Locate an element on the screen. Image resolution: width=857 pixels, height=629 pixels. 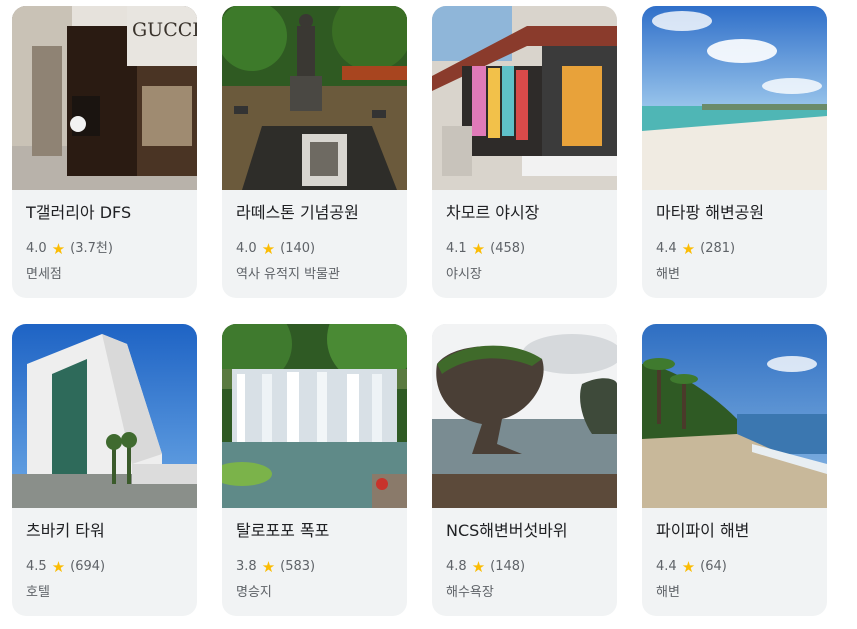
place-card: 탈로포포 폭포 3.8 ★ (583) 명승지 is located at coordinates (314, 470).